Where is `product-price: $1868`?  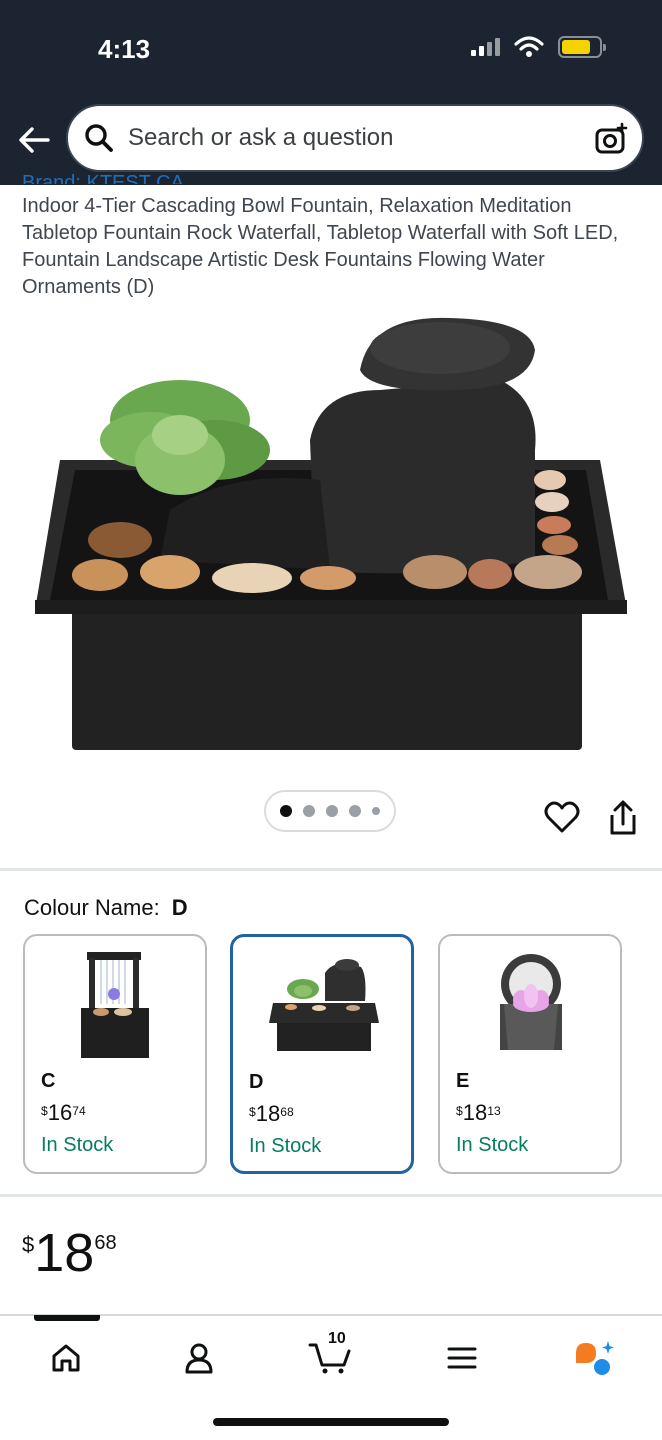
product-price: $1868 is located at coordinates (69, 1253).